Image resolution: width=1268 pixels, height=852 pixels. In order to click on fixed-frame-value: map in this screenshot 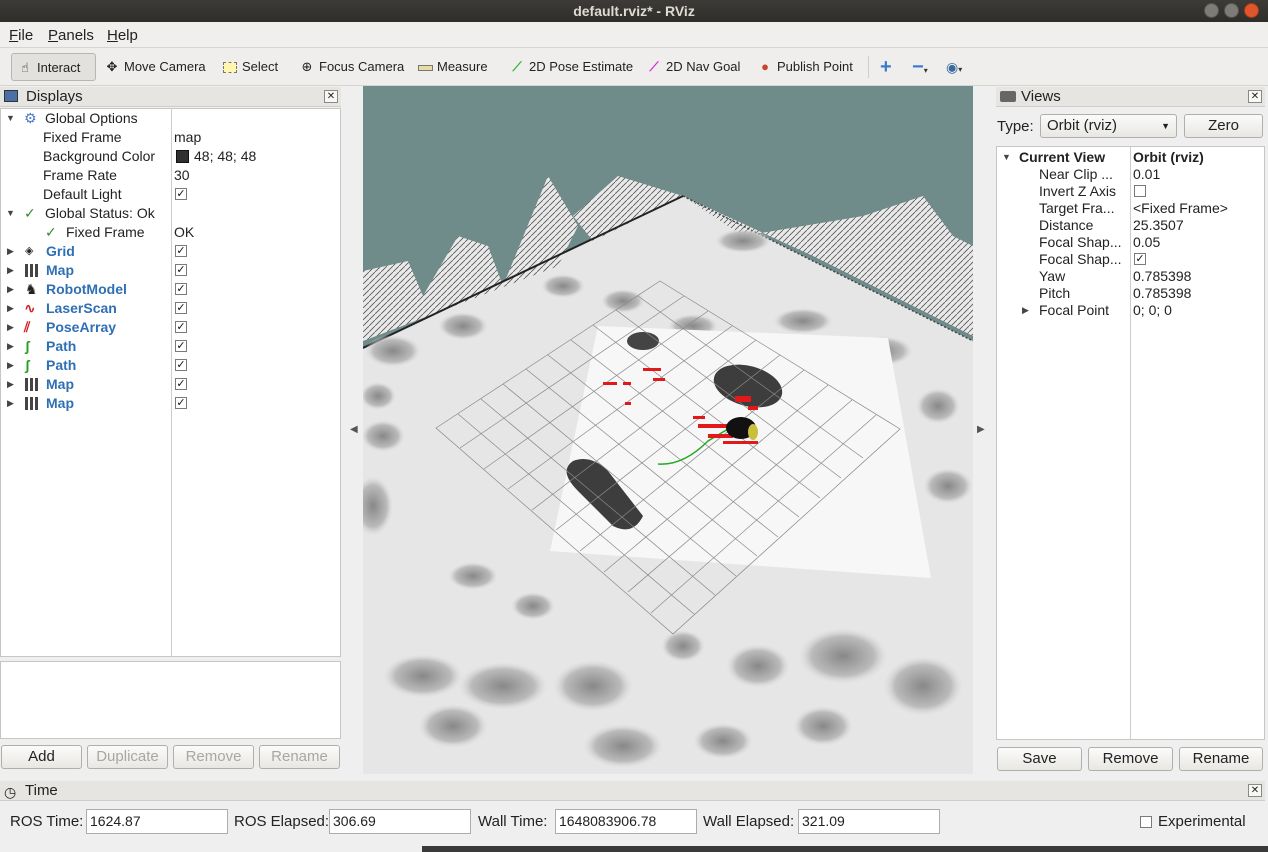, I will do `click(187, 137)`.